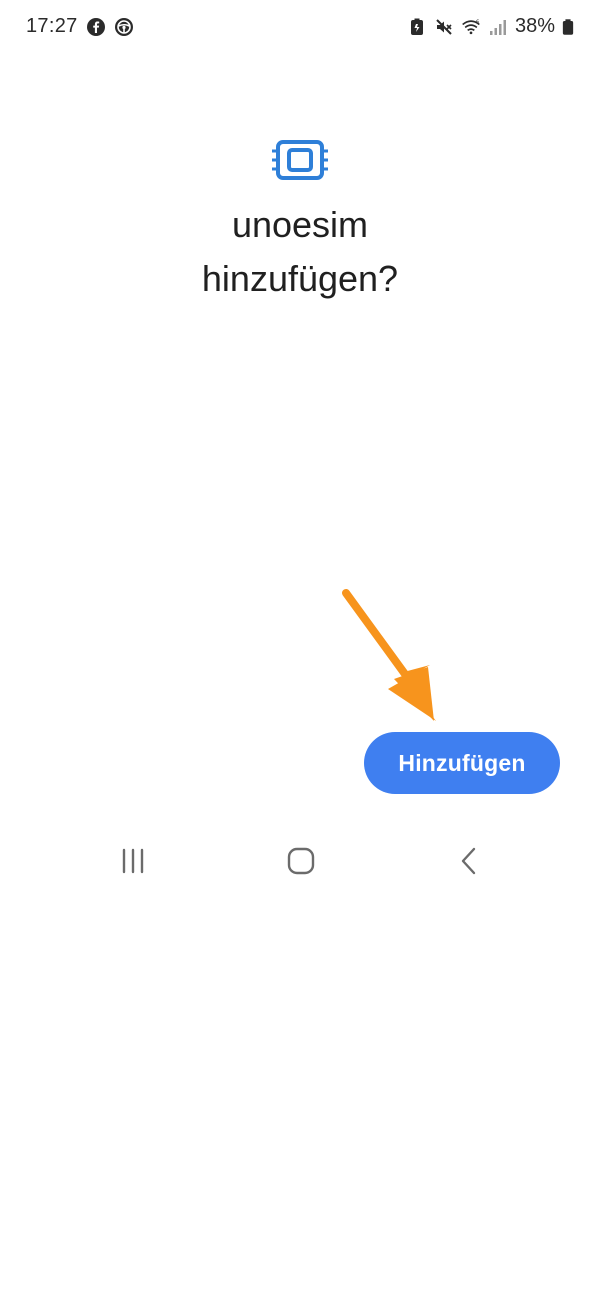 This screenshot has width=600, height=1300. Describe the element at coordinates (123, 26) in the screenshot. I see `steering-wheel-icon` at that location.